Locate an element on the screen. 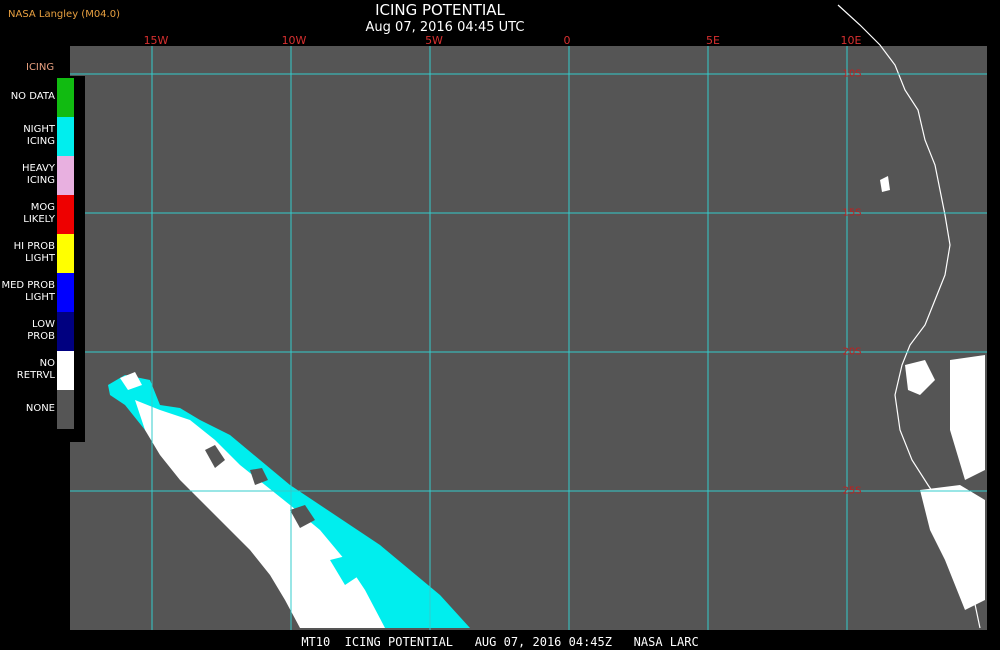 This screenshot has height=650, width=1000. legend-title: ICING is located at coordinates (40, 67).